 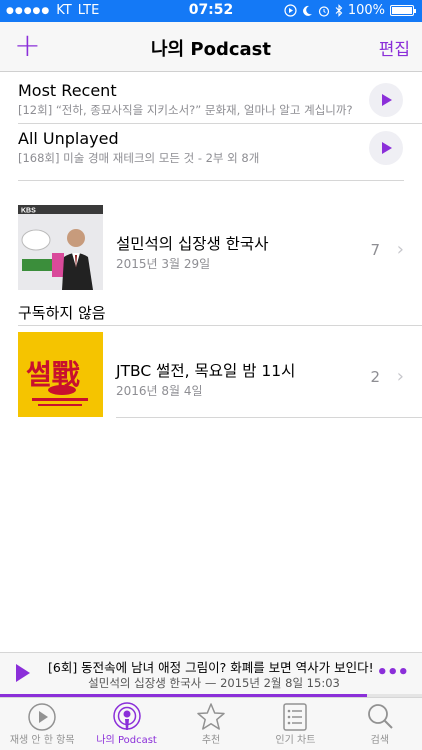 I want to click on play-circle-icon, so click(x=42, y=717).